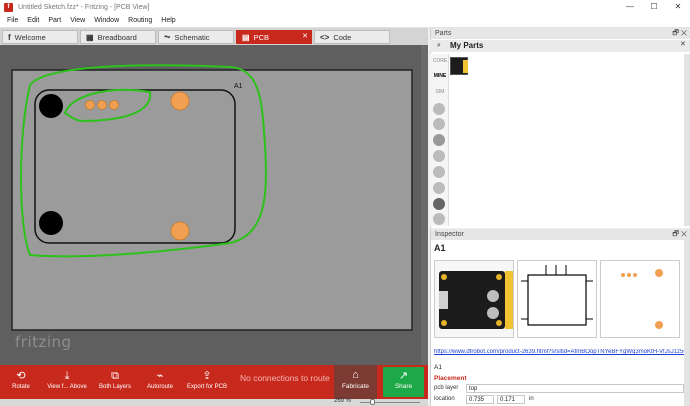 This screenshot has width=690, height=406. I want to click on schematic-icon: ⏦, so click(167, 36).